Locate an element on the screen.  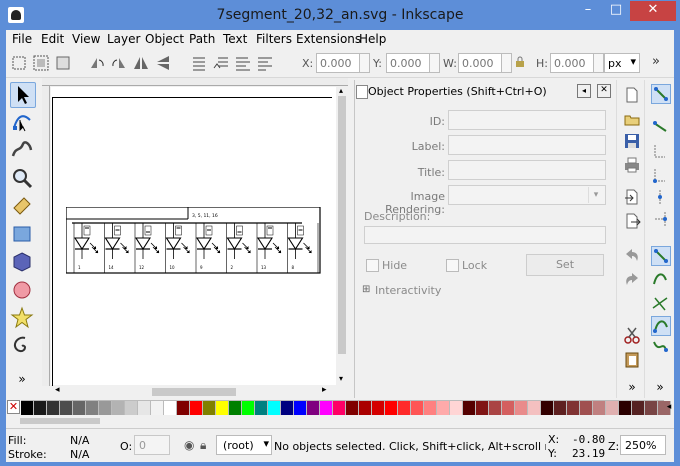
panel-close-icon: ✕ is located at coordinates (604, 91).